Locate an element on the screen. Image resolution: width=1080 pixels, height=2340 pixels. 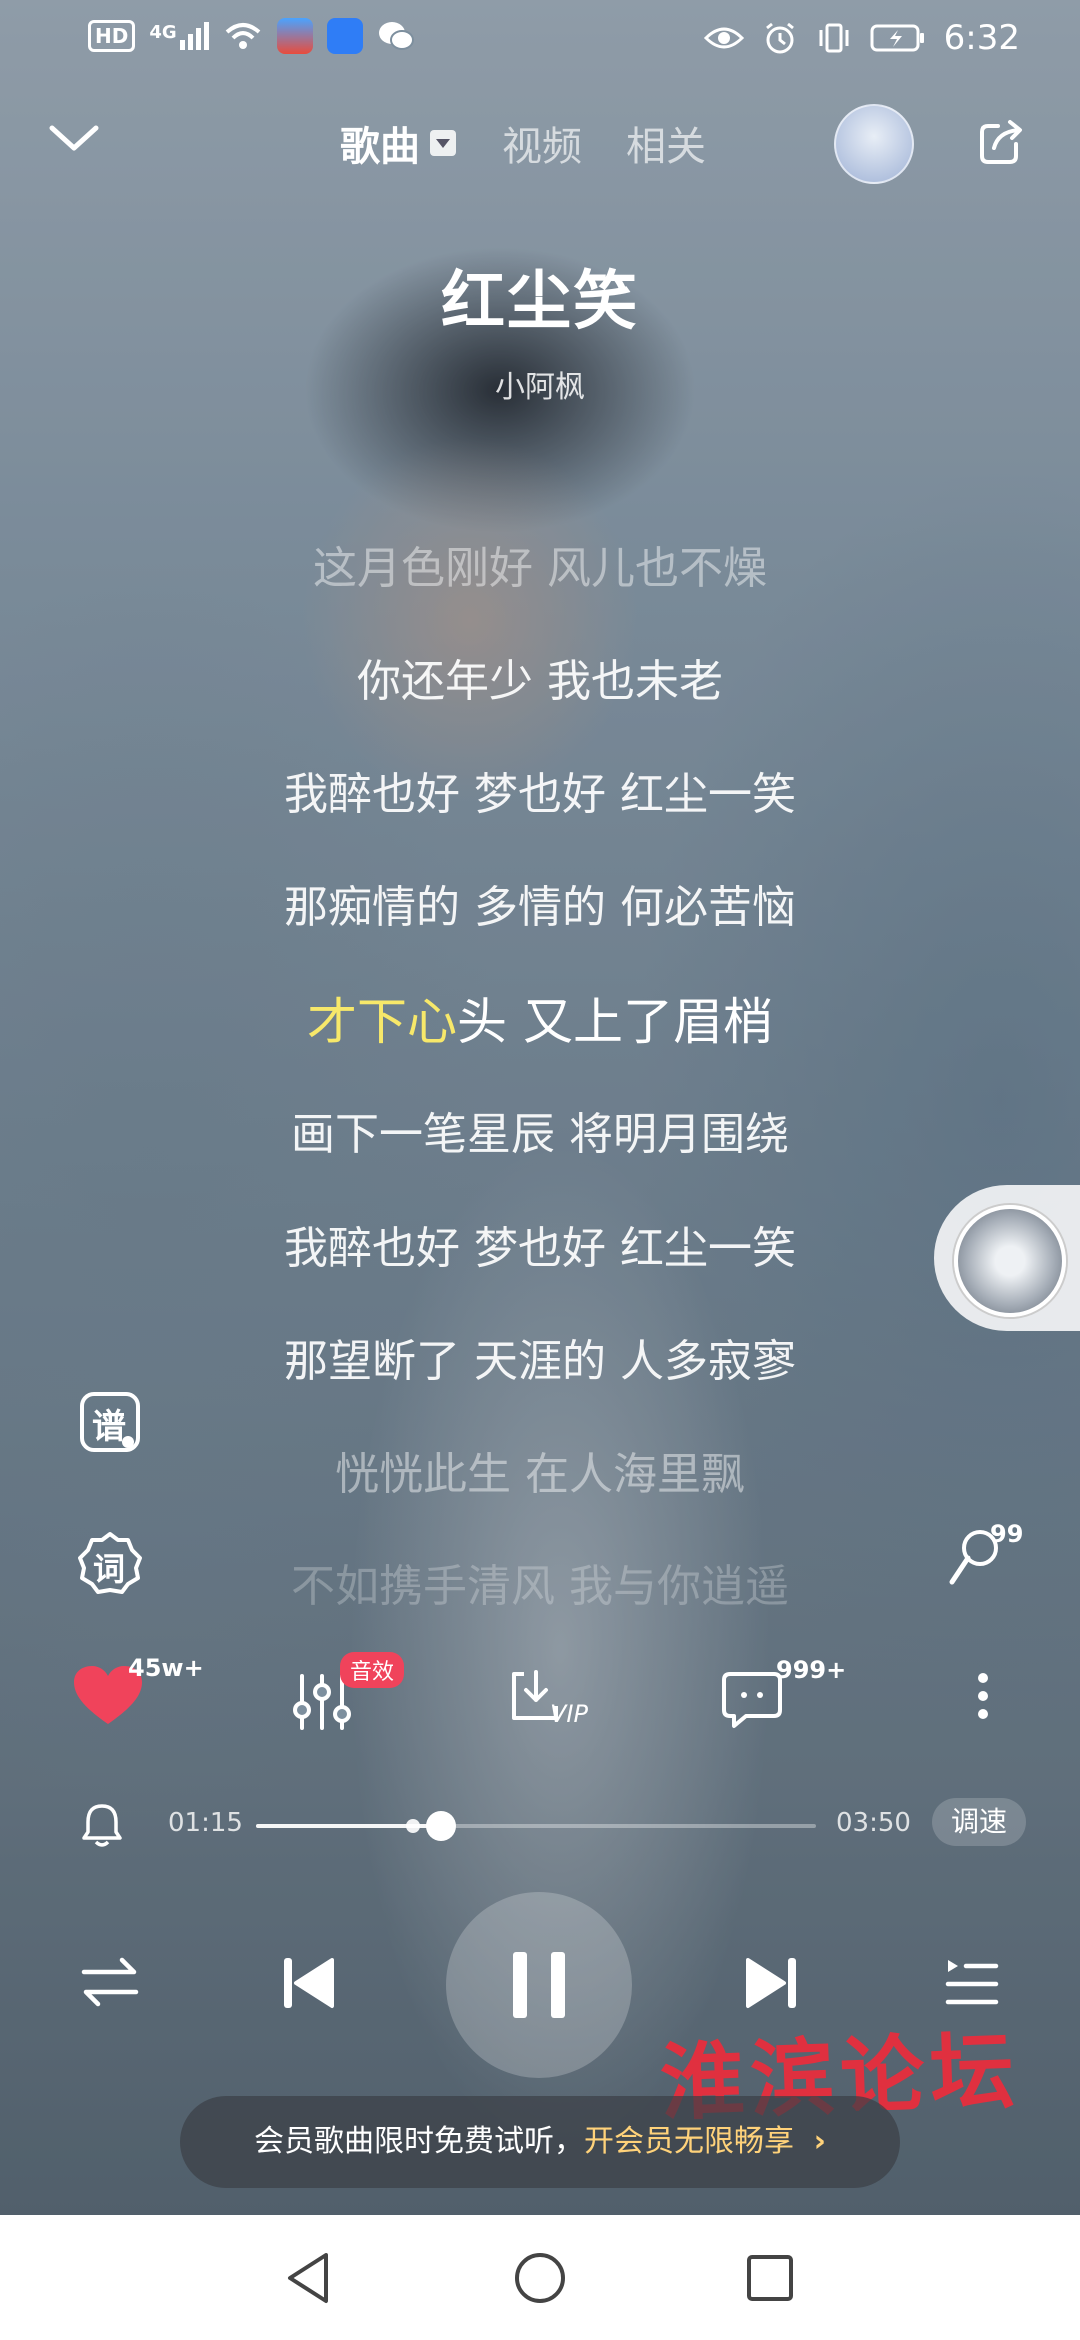
more-options-button is located at coordinates (983, 1695).